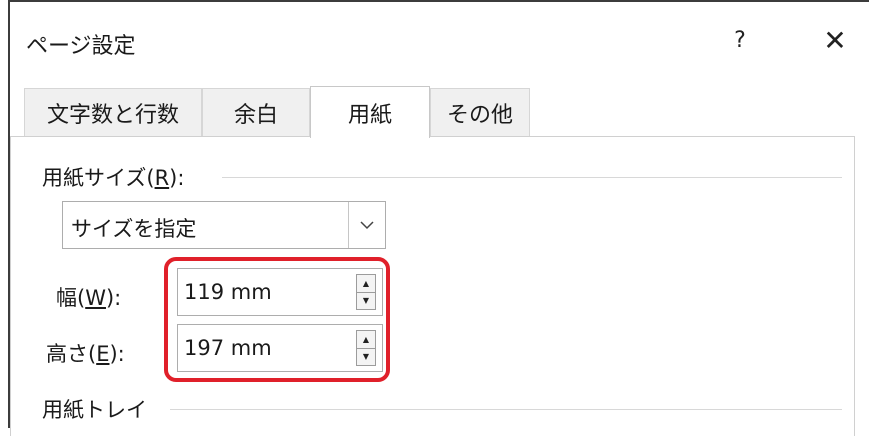  Describe the element at coordinates (532, 177) in the screenshot. I see `paper-size-divider` at that location.